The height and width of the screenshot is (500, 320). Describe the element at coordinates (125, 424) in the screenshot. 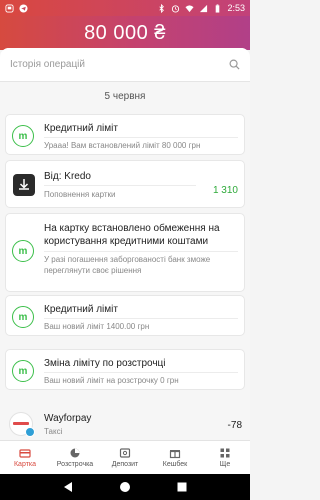

I see `transaction-row: Wayforpay Таксі -78` at that location.